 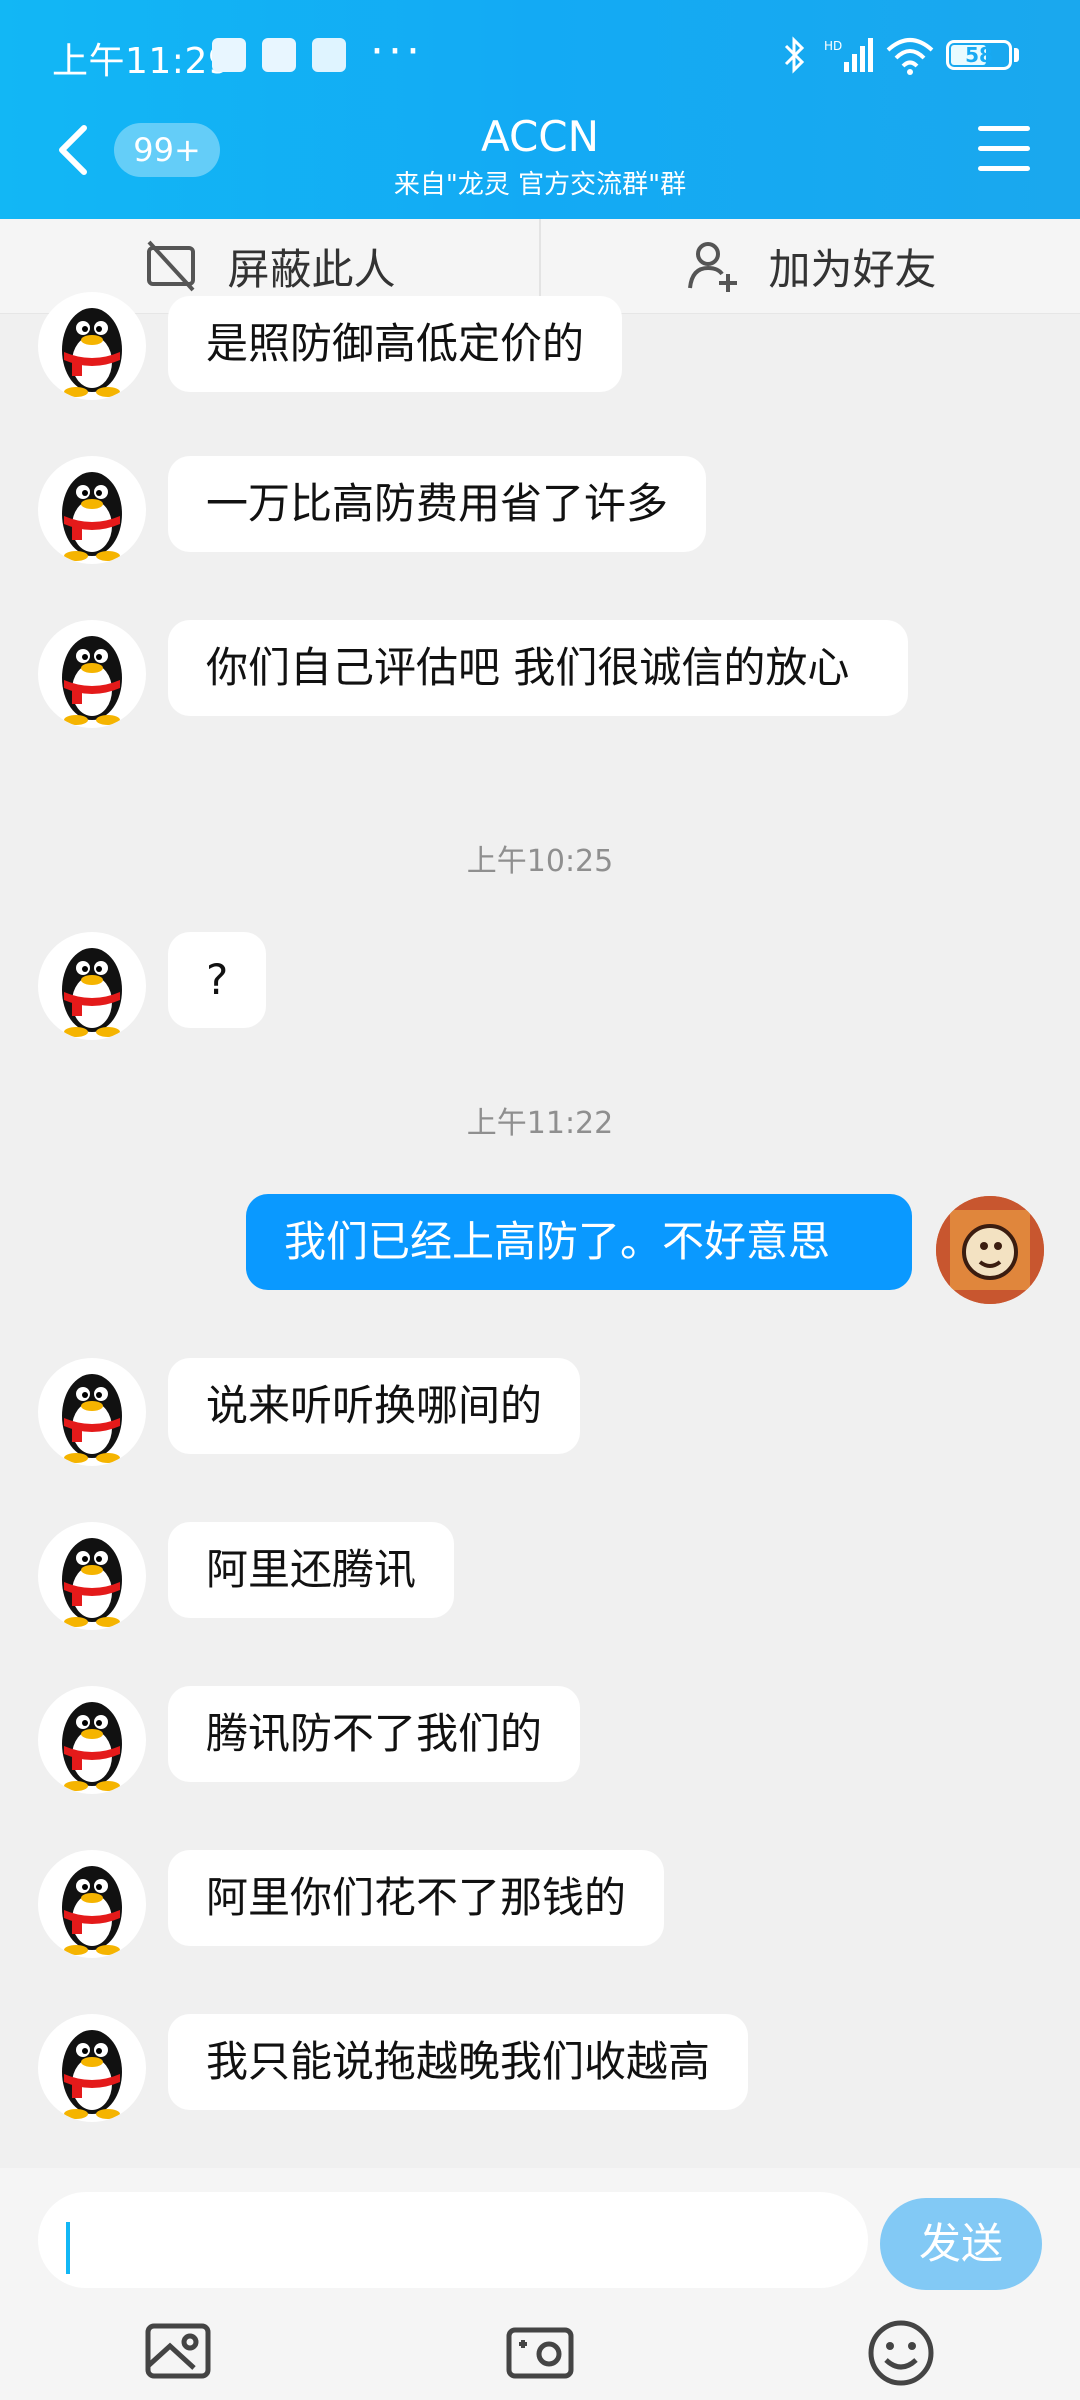 What do you see at coordinates (540, 2353) in the screenshot?
I see `camera-icon` at bounding box center [540, 2353].